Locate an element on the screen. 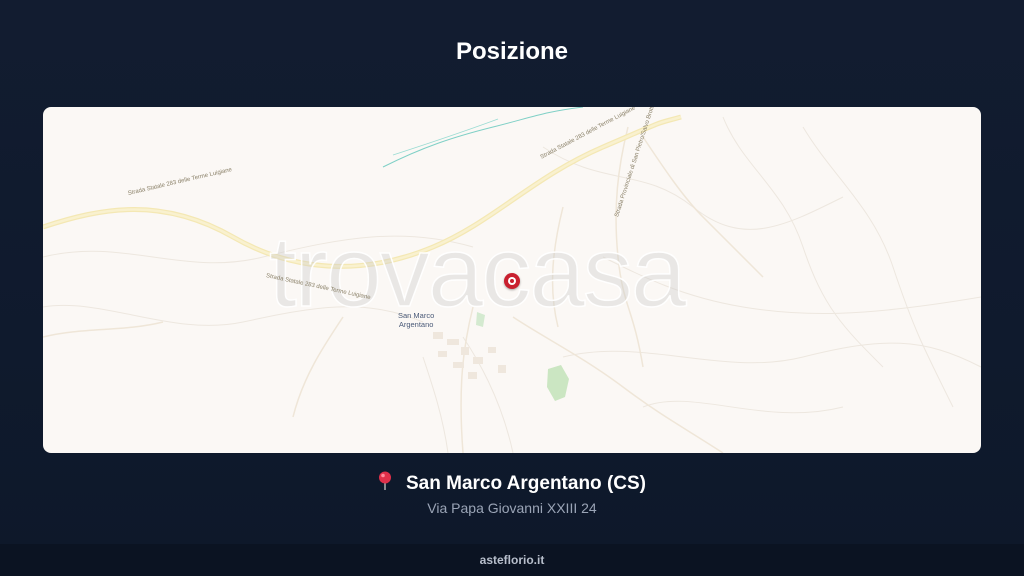 This screenshot has height=576, width=1024. city-name: San Marco Argentano (CS) is located at coordinates (526, 483).